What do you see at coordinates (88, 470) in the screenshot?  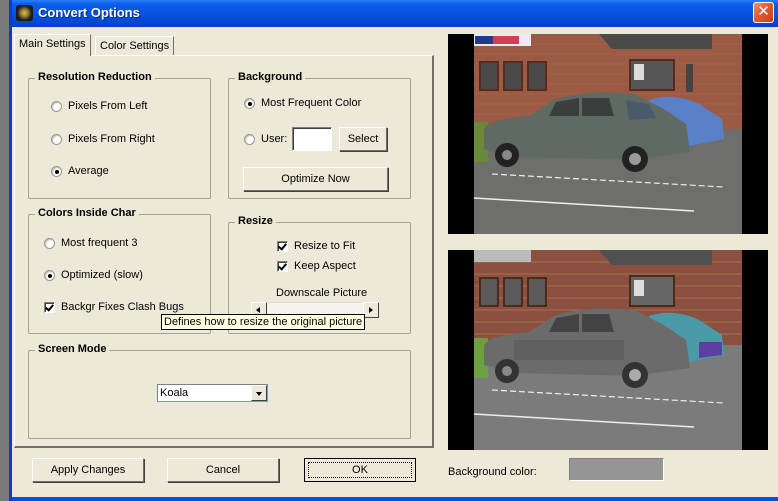 I see `apply-changes-button: Apply Changes` at bounding box center [88, 470].